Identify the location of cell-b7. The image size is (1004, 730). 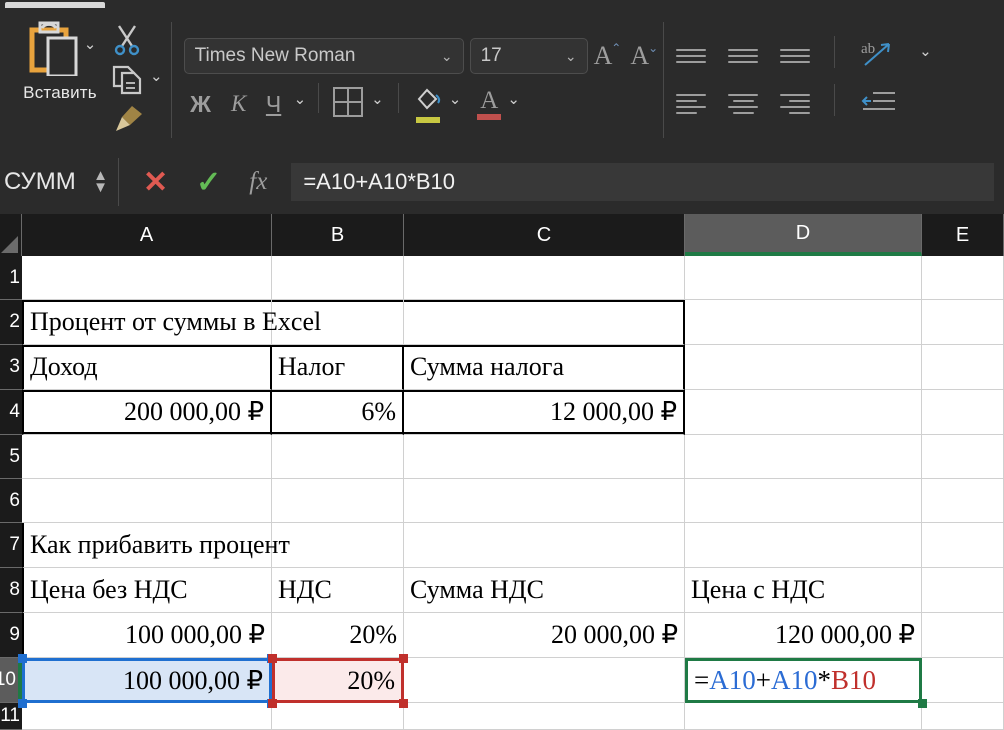
(338, 545).